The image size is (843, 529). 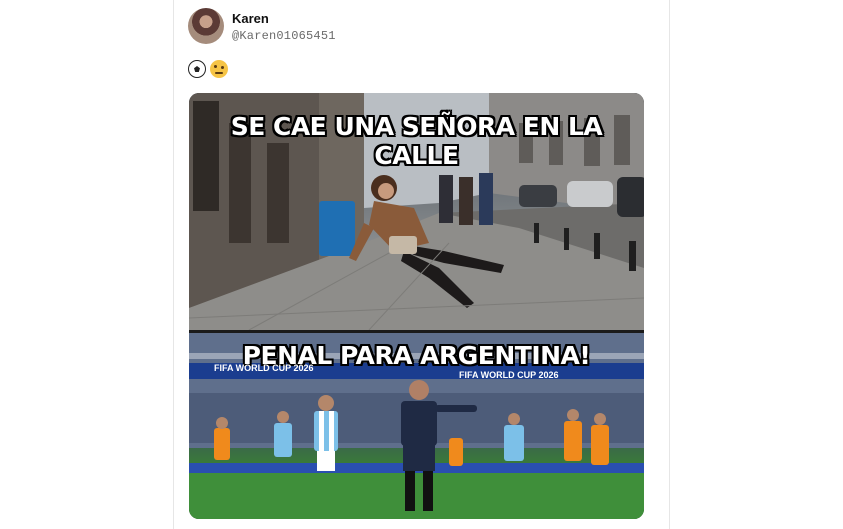 I want to click on soccer-ball-icon, so click(x=197, y=69).